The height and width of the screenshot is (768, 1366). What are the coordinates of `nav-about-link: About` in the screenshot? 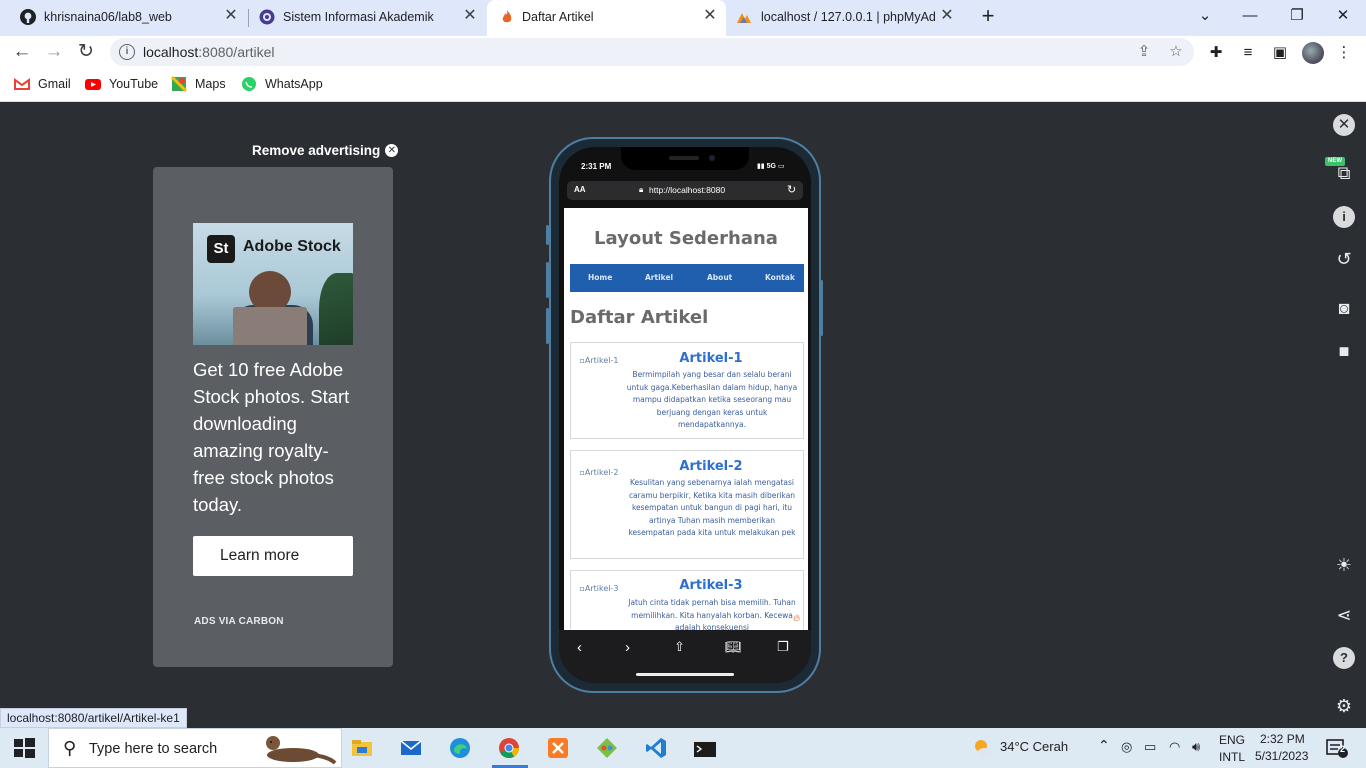 It's located at (719, 277).